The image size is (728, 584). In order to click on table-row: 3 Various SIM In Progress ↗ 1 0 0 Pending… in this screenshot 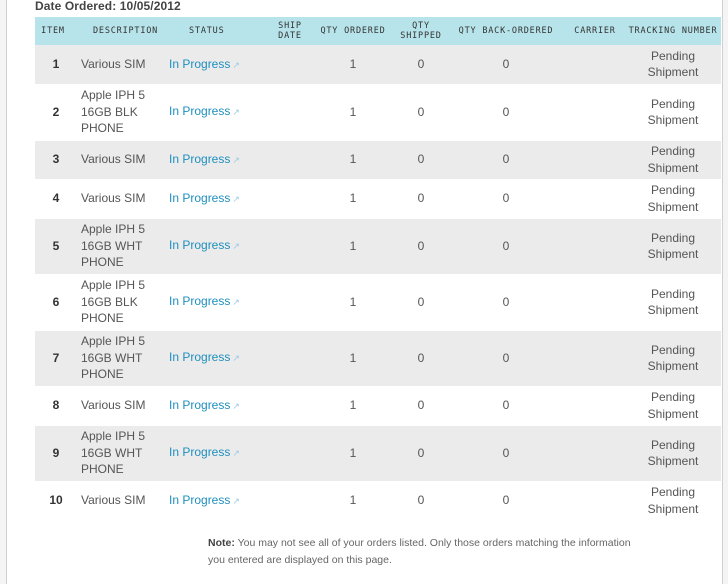, I will do `click(378, 160)`.